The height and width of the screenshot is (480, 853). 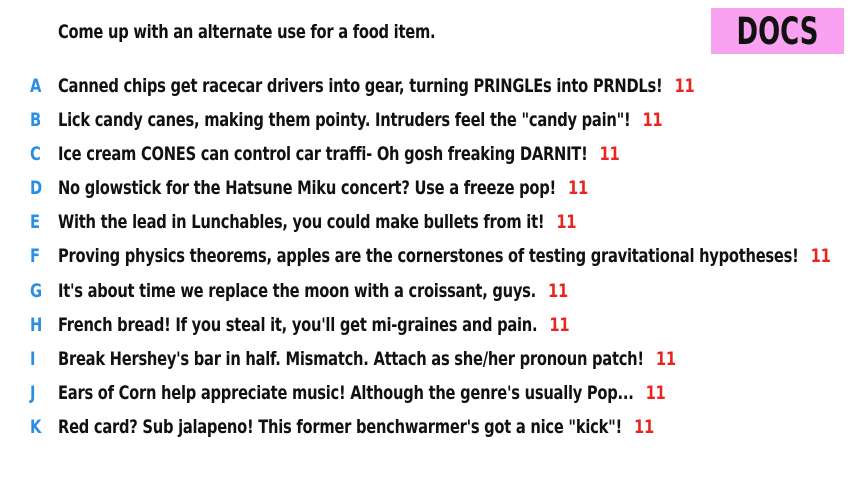 I want to click on answer-letter: C, so click(x=35, y=154).